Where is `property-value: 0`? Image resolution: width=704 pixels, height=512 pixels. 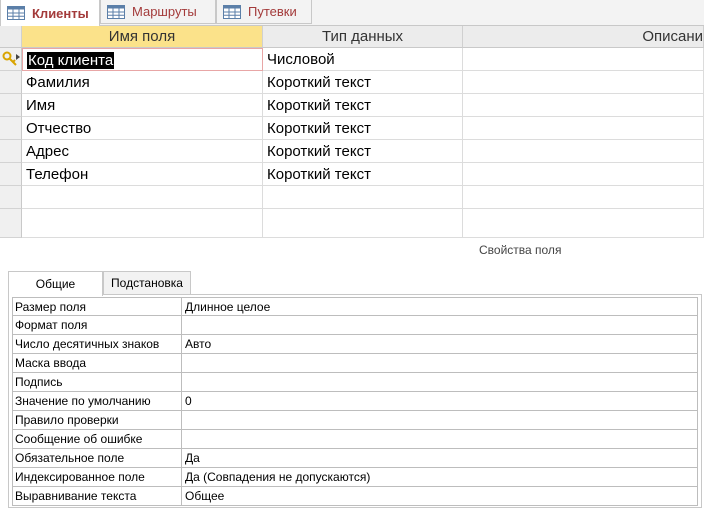
property-value: 0 is located at coordinates (439, 401).